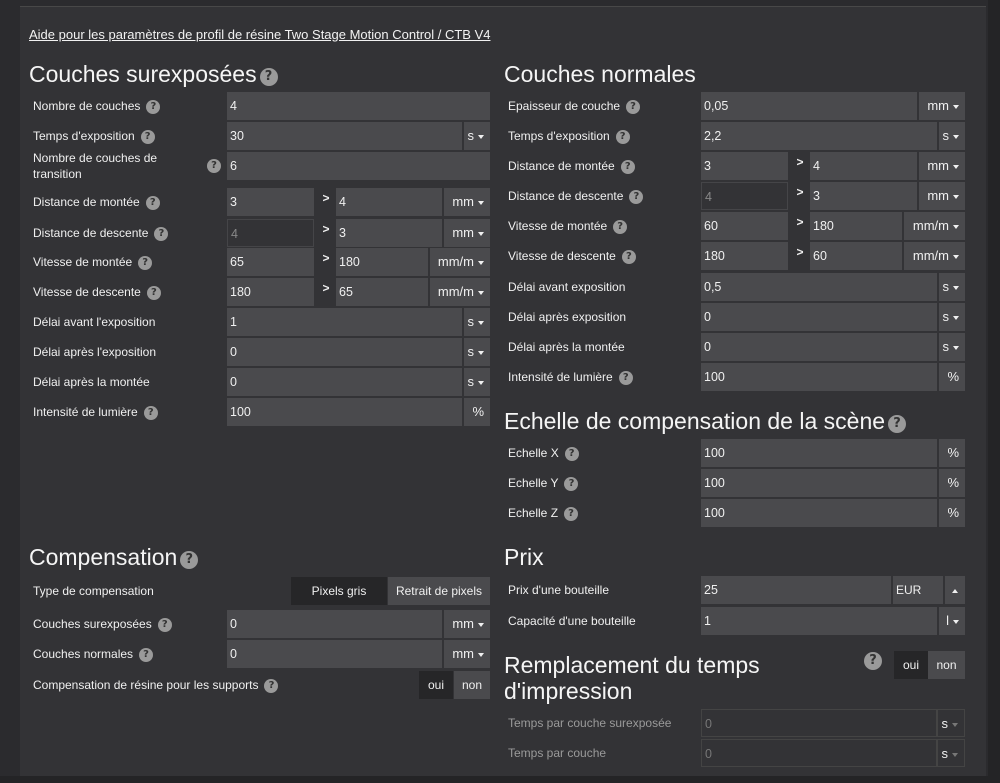 The width and height of the screenshot is (1000, 783). What do you see at coordinates (436, 685) in the screenshot?
I see `support-yes-option: oui` at bounding box center [436, 685].